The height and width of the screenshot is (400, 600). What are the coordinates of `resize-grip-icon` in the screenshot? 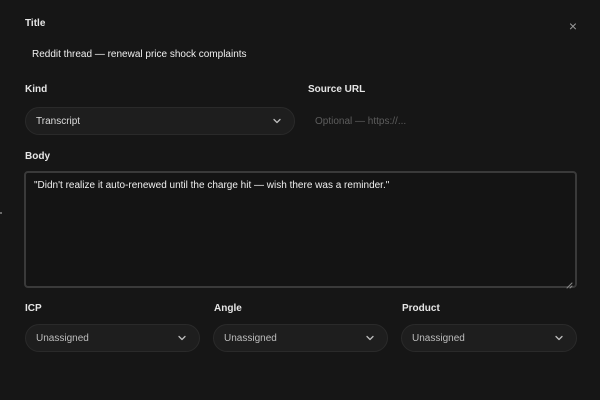 It's located at (569, 282).